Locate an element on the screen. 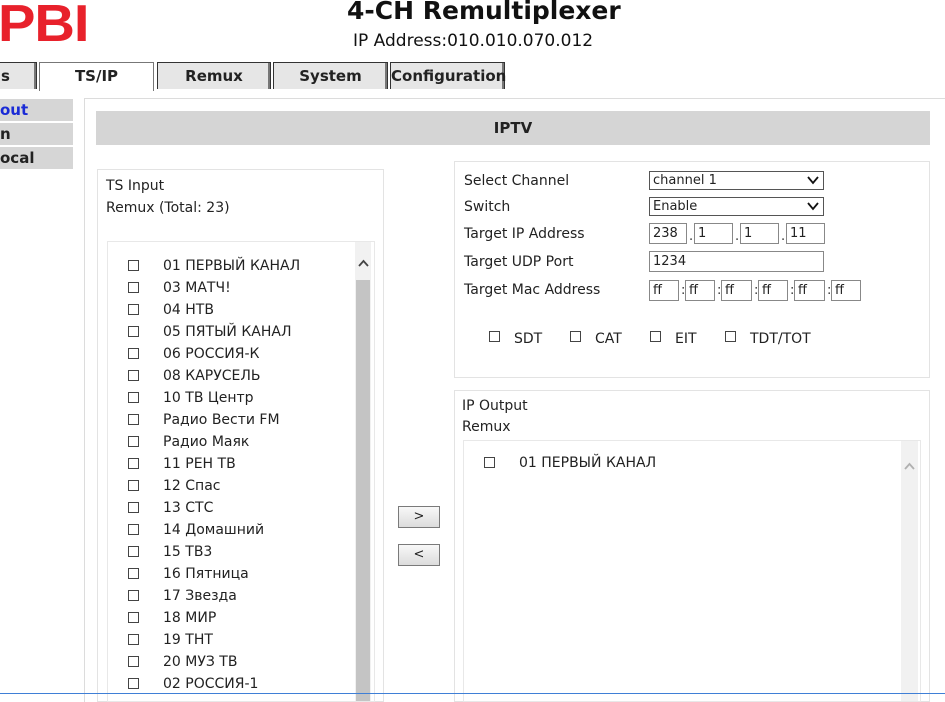 The image size is (945, 702). chevron-down-icon is located at coordinates (813, 182).